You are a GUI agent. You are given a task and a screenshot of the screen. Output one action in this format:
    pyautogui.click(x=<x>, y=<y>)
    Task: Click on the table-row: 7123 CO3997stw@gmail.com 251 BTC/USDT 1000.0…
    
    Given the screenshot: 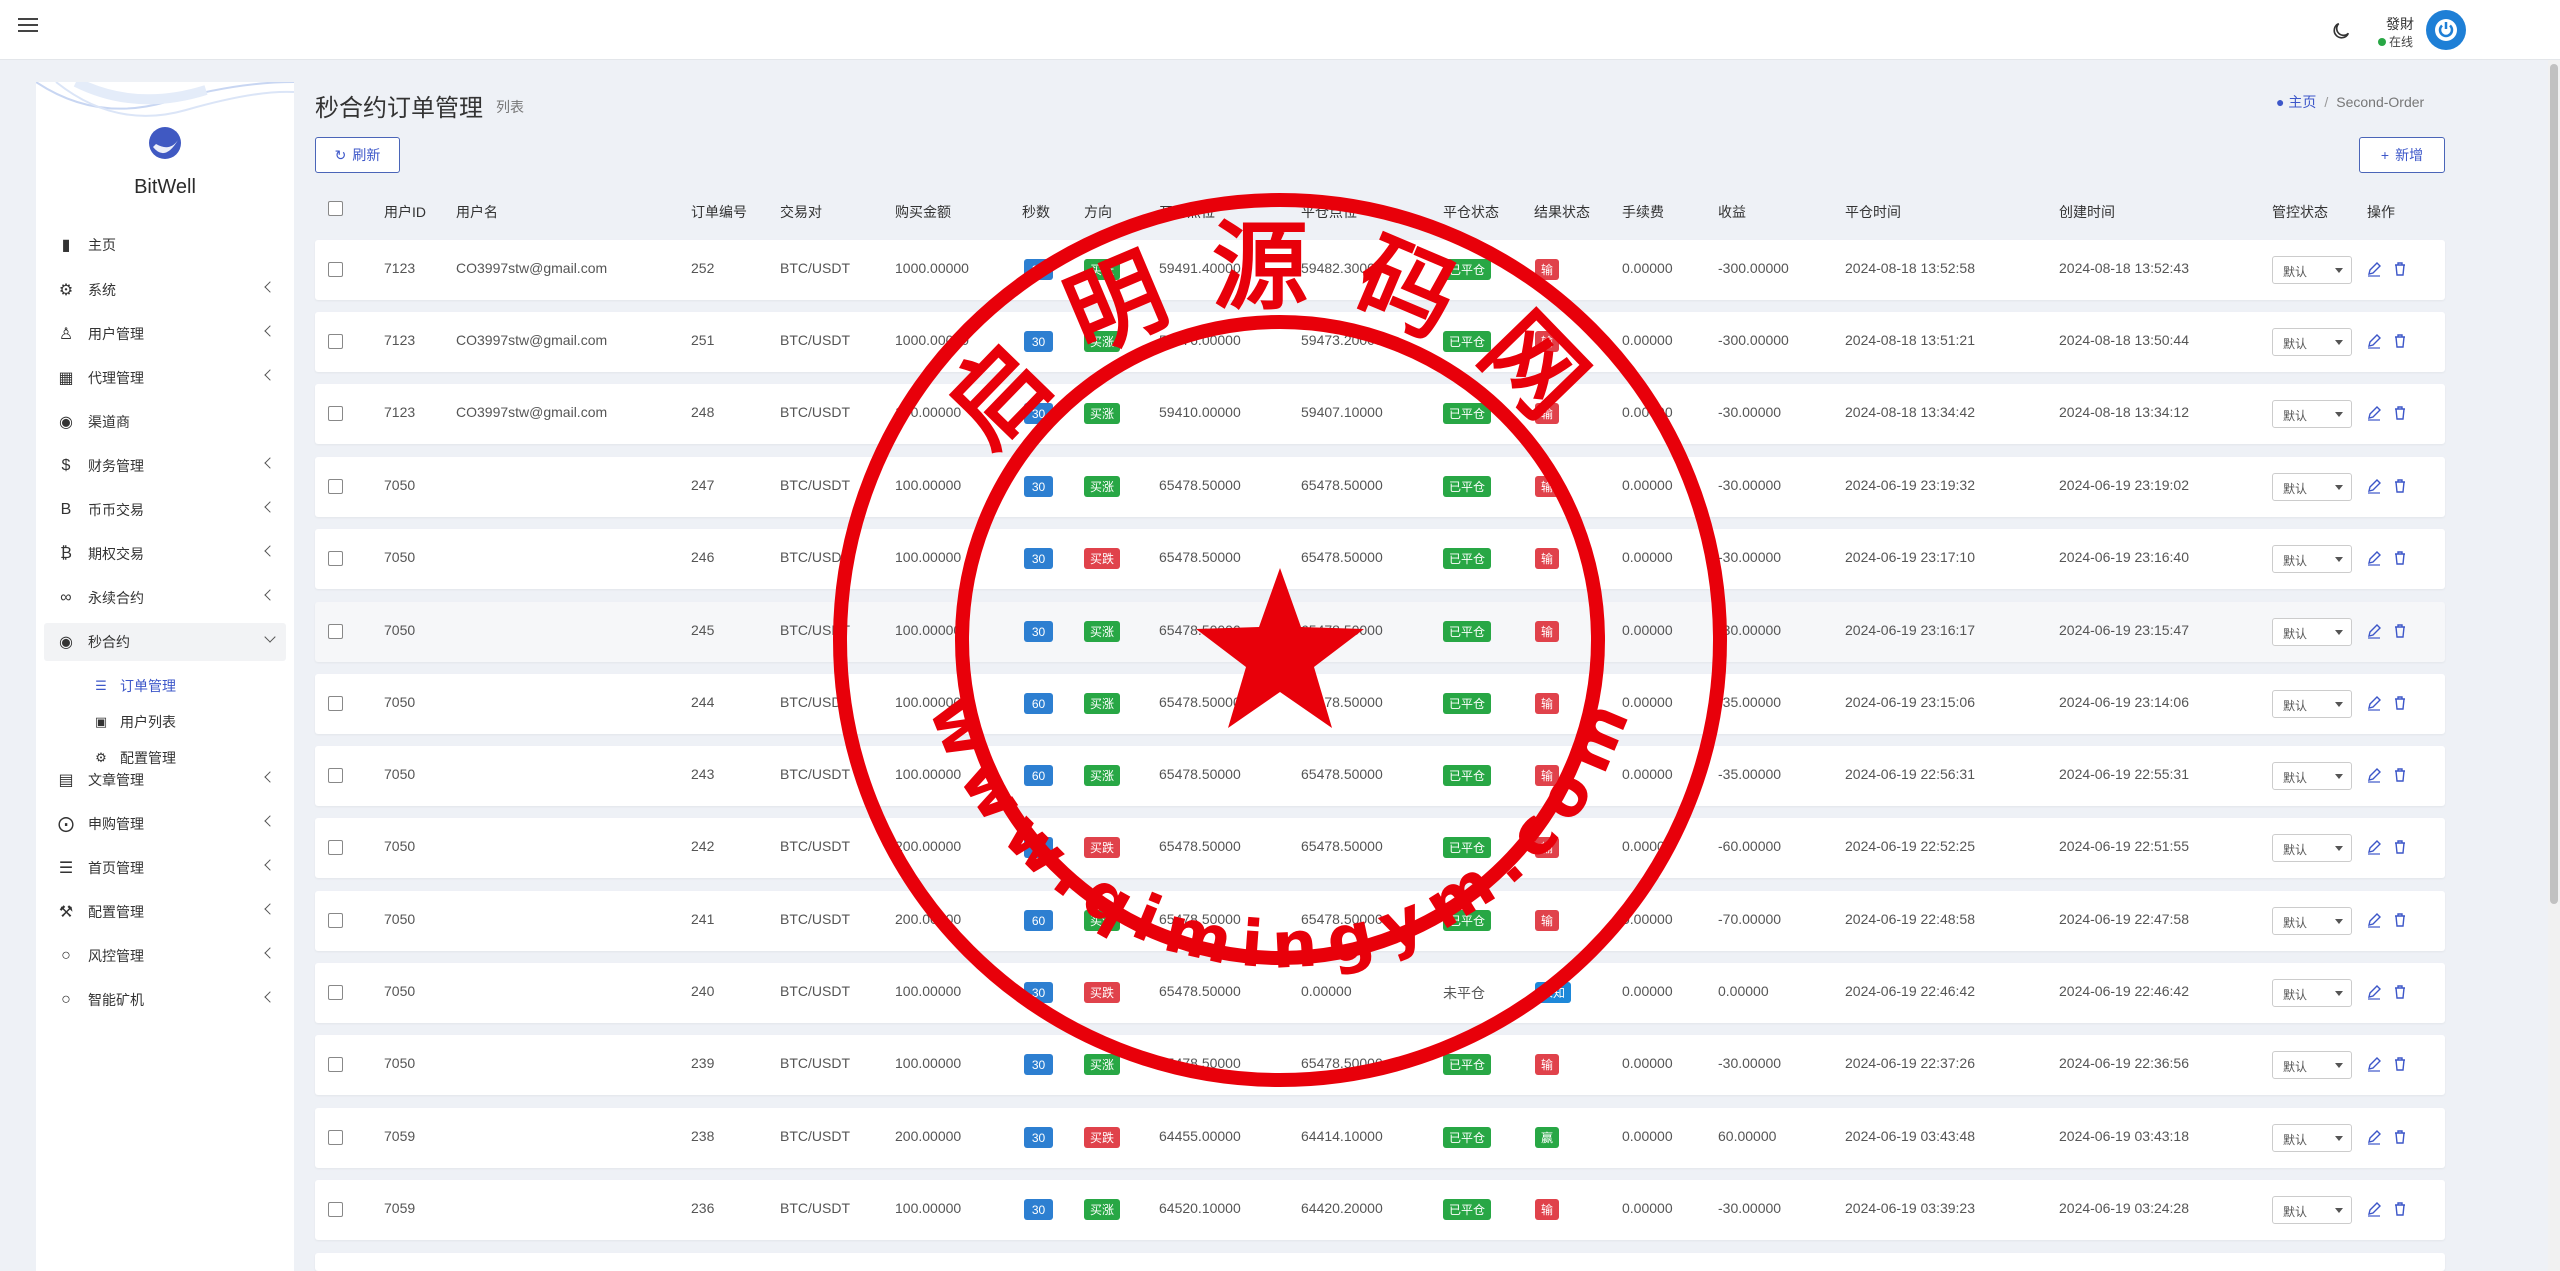 What is the action you would take?
    pyautogui.click(x=1380, y=342)
    